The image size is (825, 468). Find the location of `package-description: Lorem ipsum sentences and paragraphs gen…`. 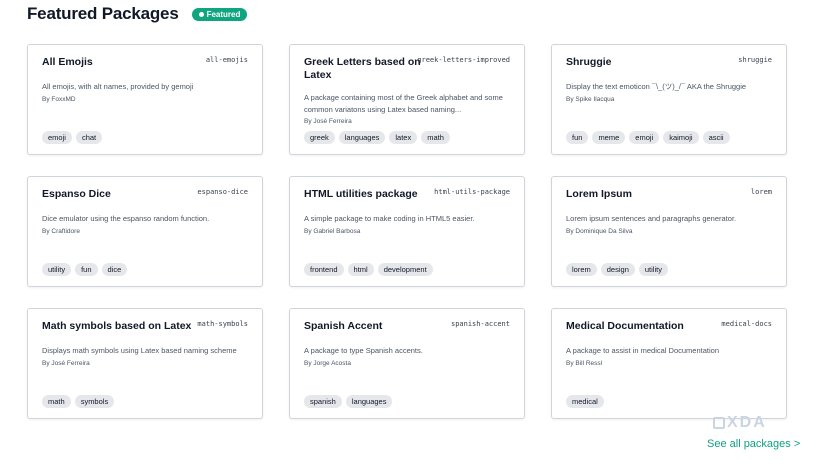

package-description: Lorem ipsum sentences and paragraphs gen… is located at coordinates (651, 218).